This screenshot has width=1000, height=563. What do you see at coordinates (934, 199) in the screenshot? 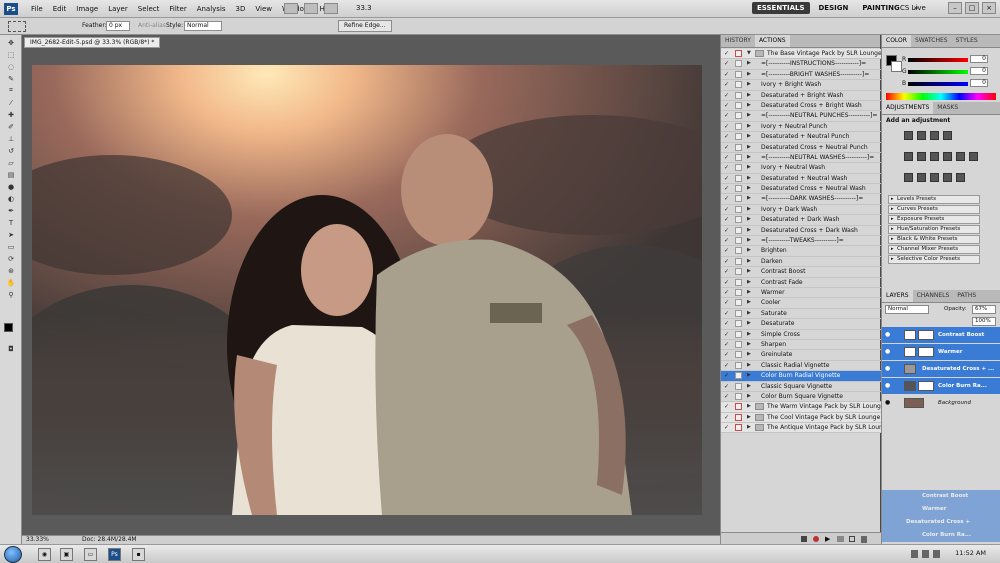
I see `levels-presets: Levels Presets` at bounding box center [934, 199].